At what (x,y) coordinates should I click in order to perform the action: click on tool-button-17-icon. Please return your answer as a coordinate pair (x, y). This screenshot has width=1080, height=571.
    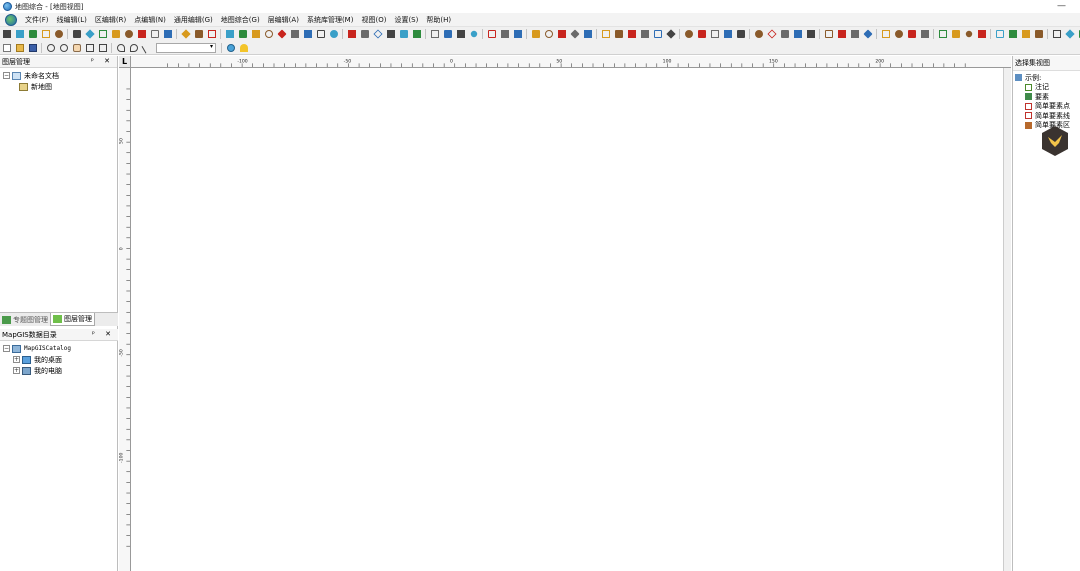
    Looking at the image, I should click on (230, 34).